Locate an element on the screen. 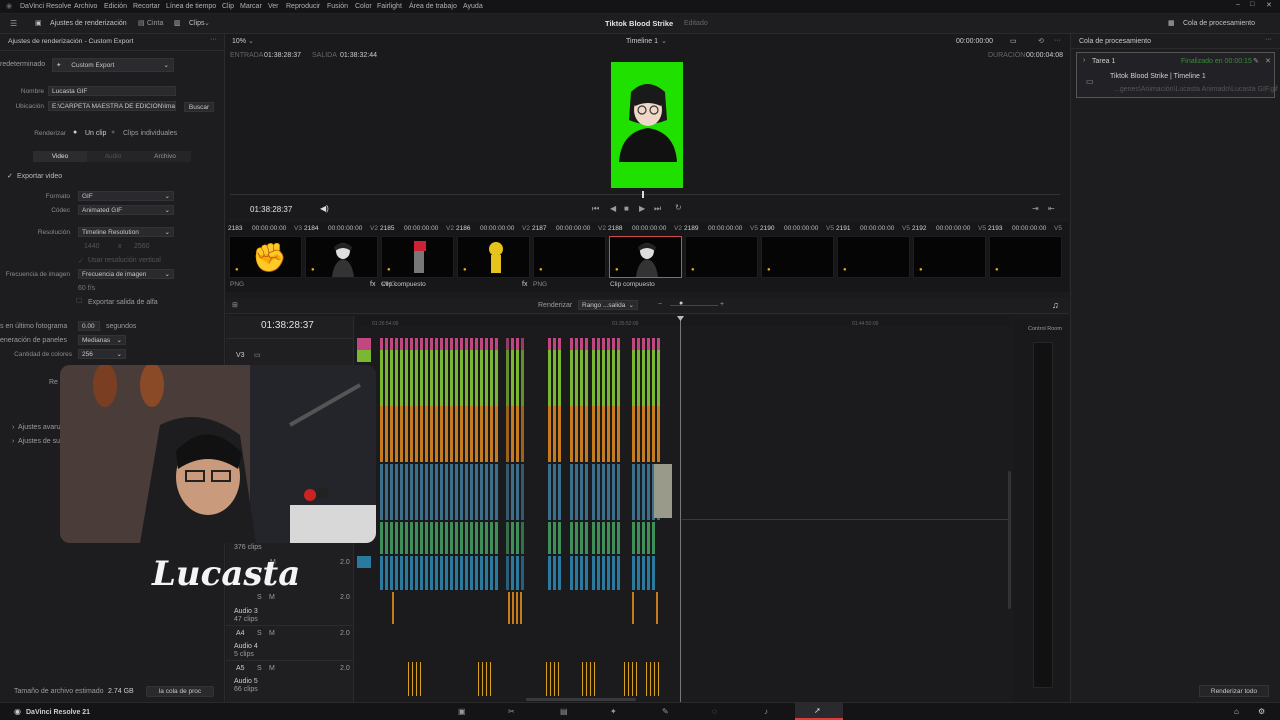  page-cut-icon: ✂ is located at coordinates (511, 711).